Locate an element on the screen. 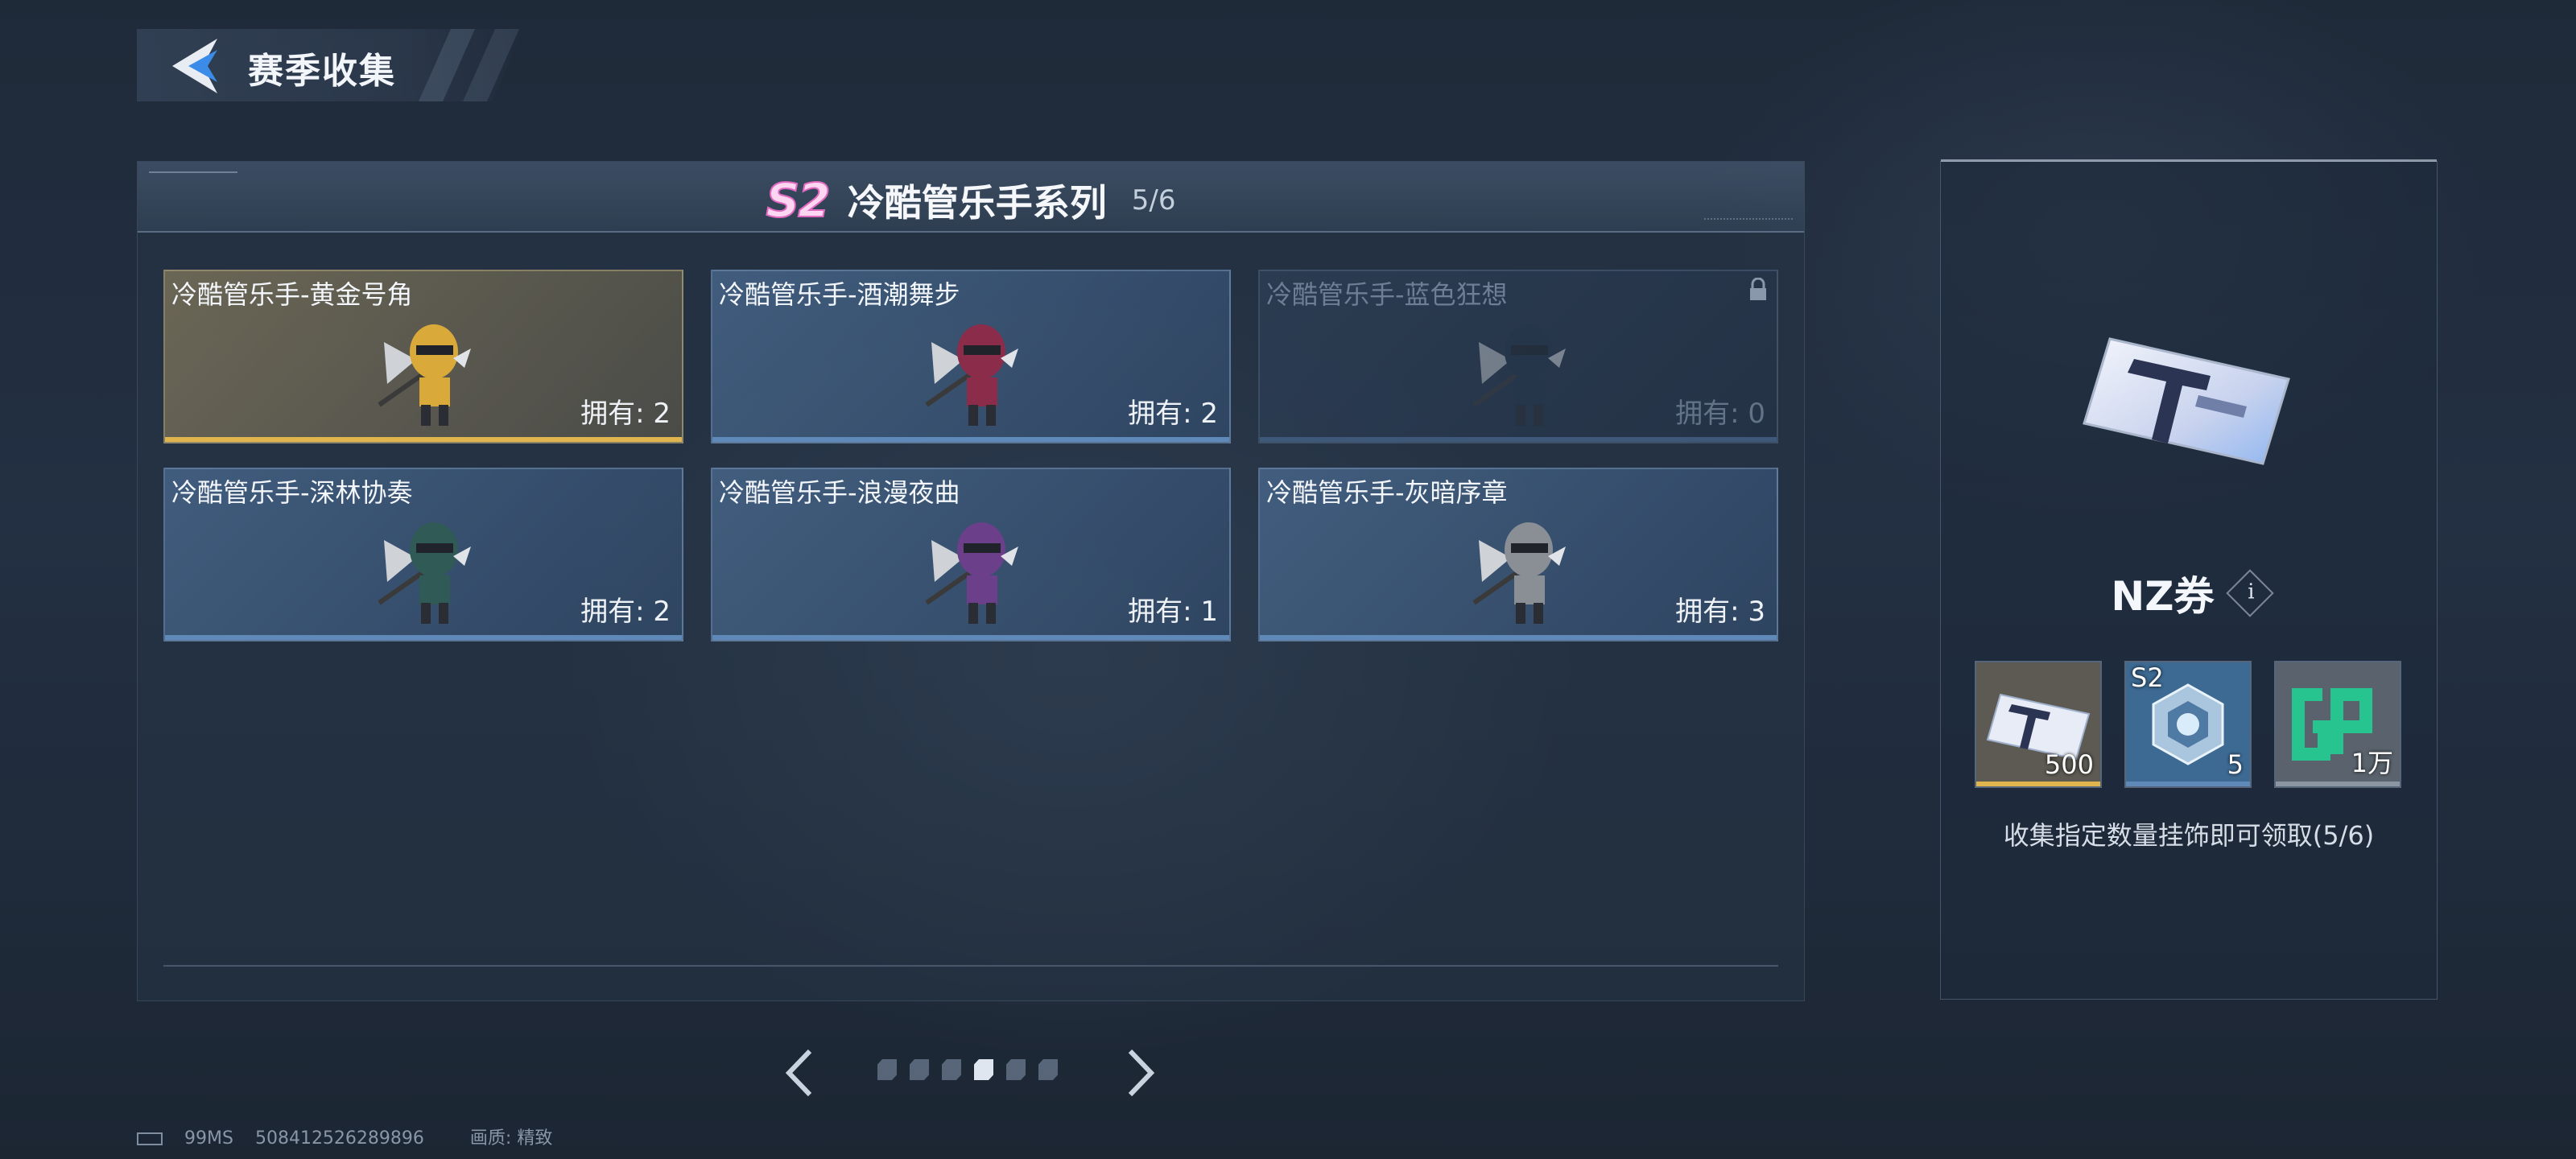  pendant-card: 冷酷管乐手-灰暗序章拥有: 3 is located at coordinates (1518, 554).